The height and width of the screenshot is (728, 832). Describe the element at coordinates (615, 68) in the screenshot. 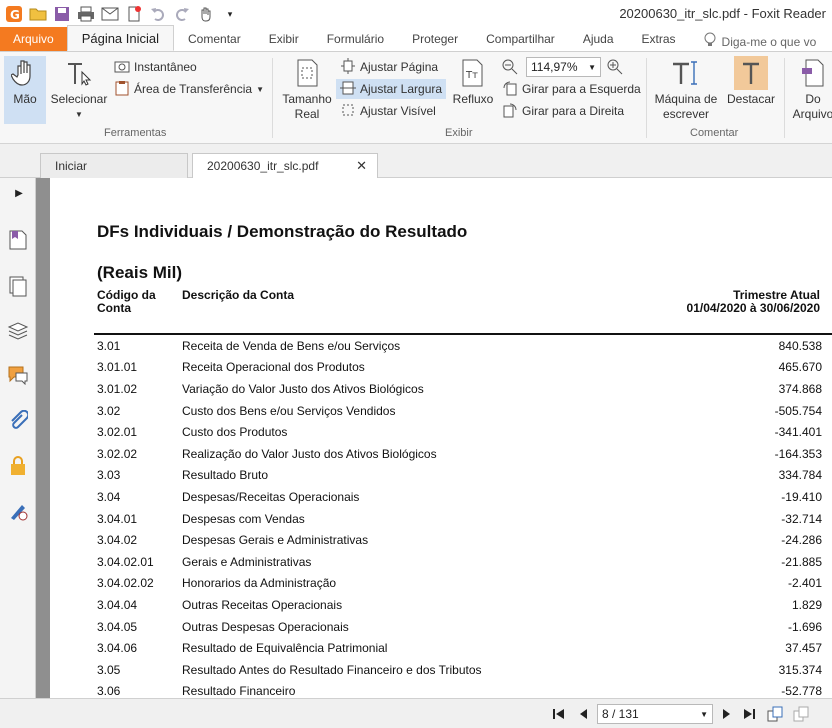

I see `zoom-in-icon` at that location.